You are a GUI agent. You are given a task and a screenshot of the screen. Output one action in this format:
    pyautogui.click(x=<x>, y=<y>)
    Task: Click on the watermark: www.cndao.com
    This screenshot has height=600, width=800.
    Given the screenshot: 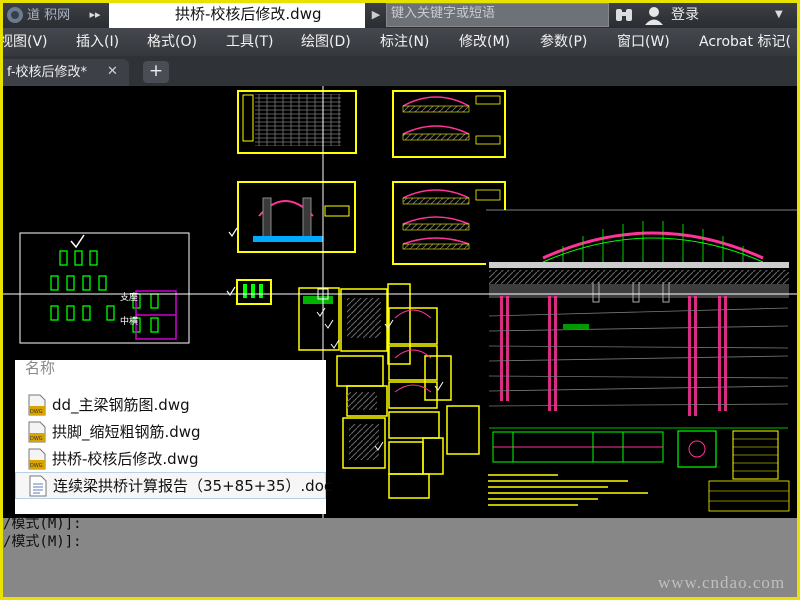 What is the action you would take?
    pyautogui.click(x=722, y=582)
    